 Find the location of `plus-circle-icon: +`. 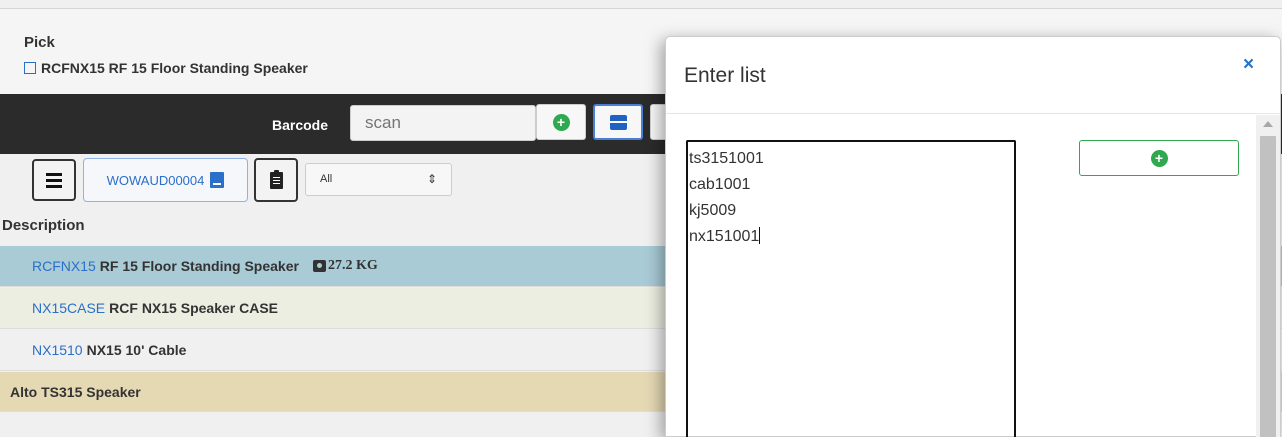

plus-circle-icon: + is located at coordinates (1159, 158).